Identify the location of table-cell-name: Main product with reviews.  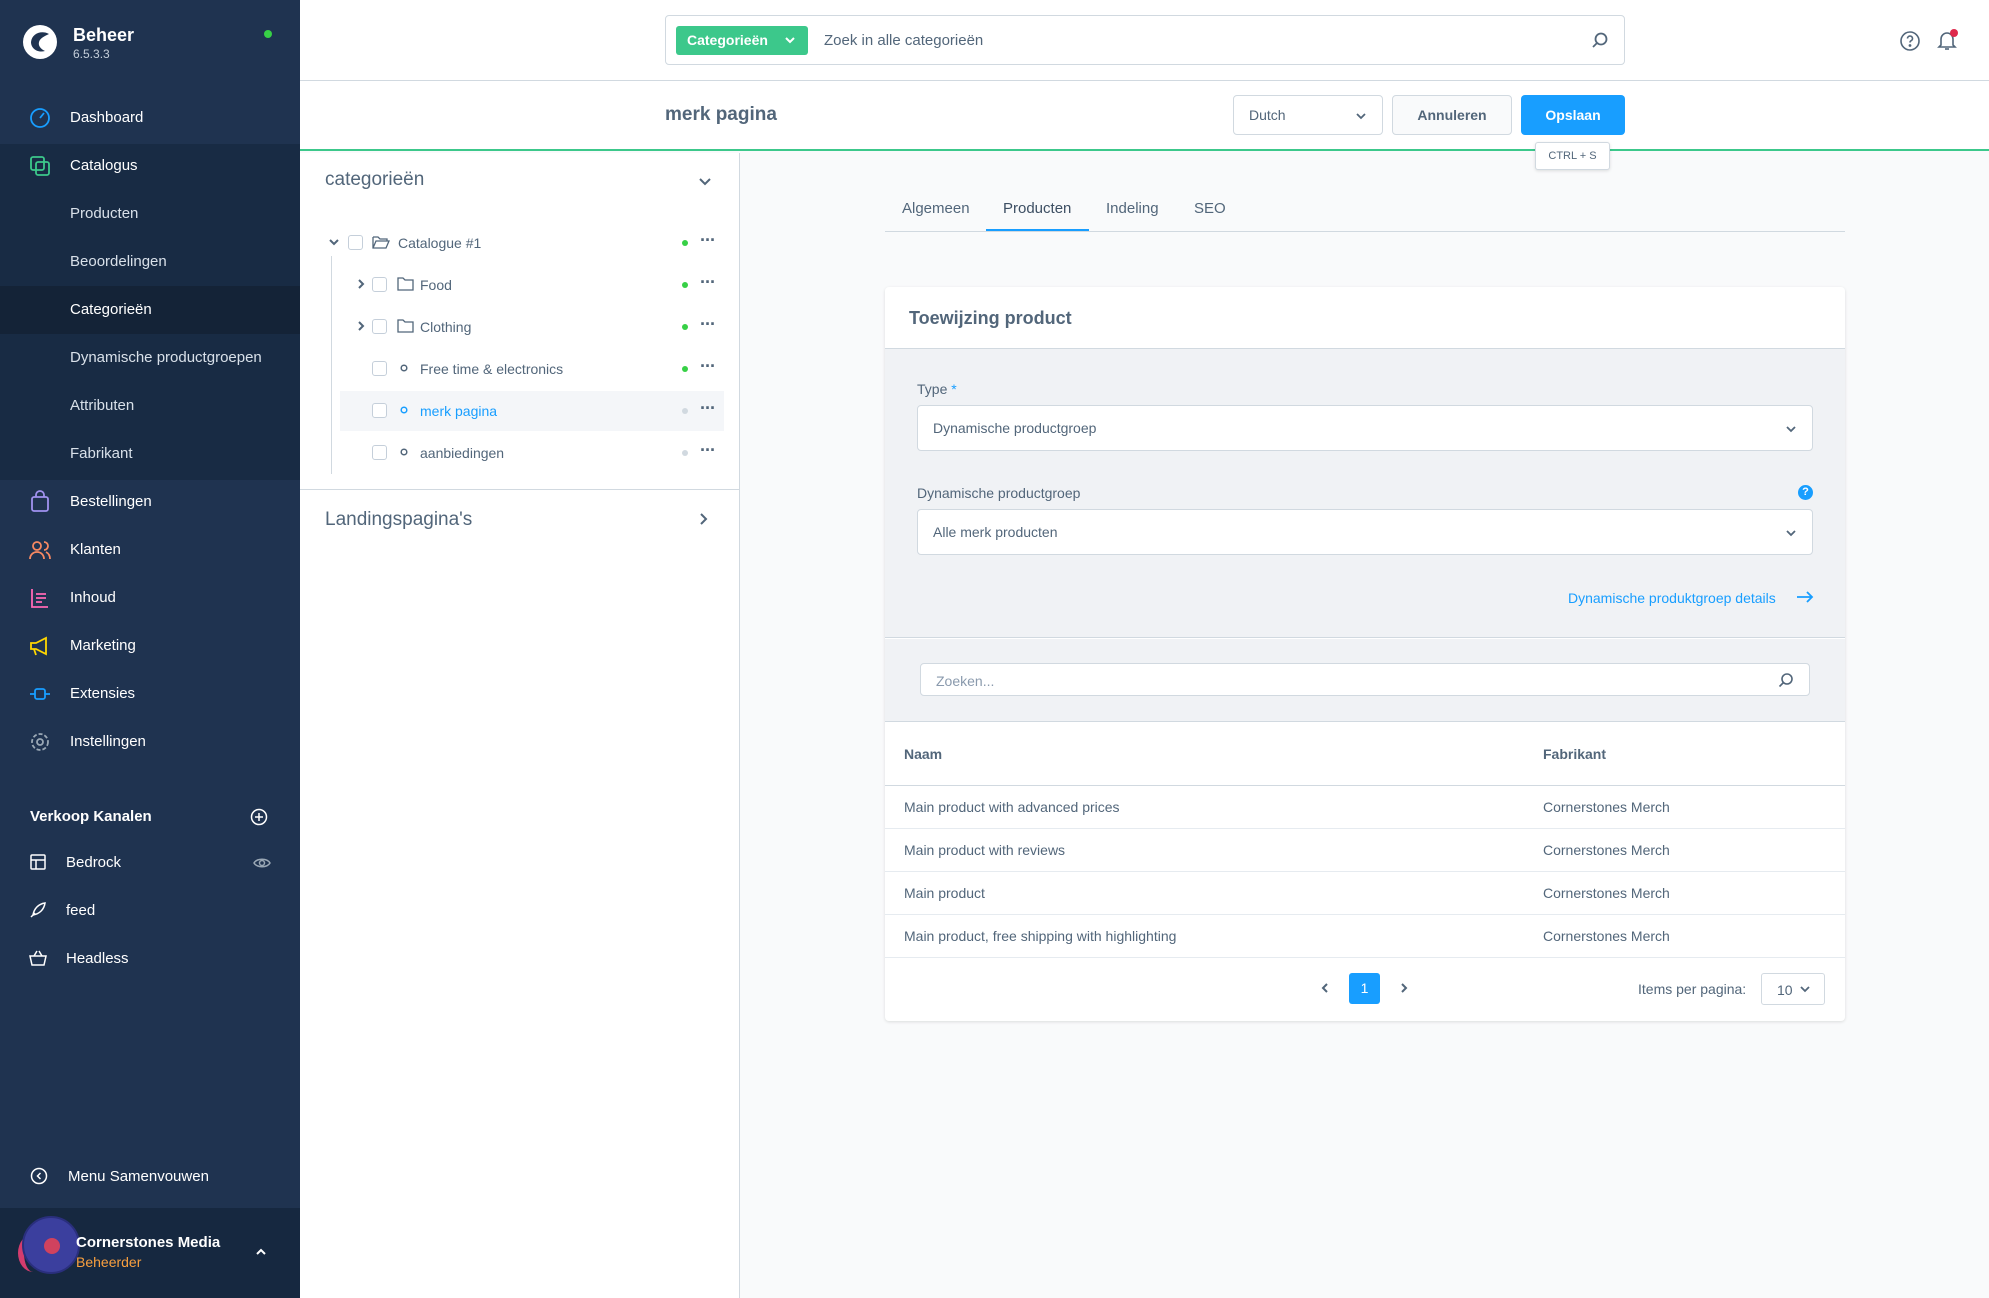
(984, 850).